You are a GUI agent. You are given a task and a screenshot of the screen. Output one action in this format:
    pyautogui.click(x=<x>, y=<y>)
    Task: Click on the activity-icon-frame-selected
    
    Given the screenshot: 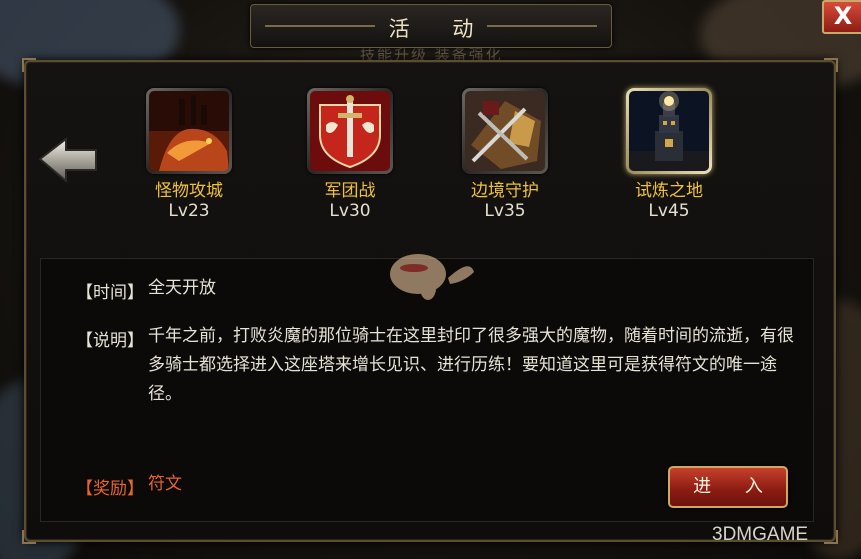 What is the action you would take?
    pyautogui.click(x=669, y=131)
    